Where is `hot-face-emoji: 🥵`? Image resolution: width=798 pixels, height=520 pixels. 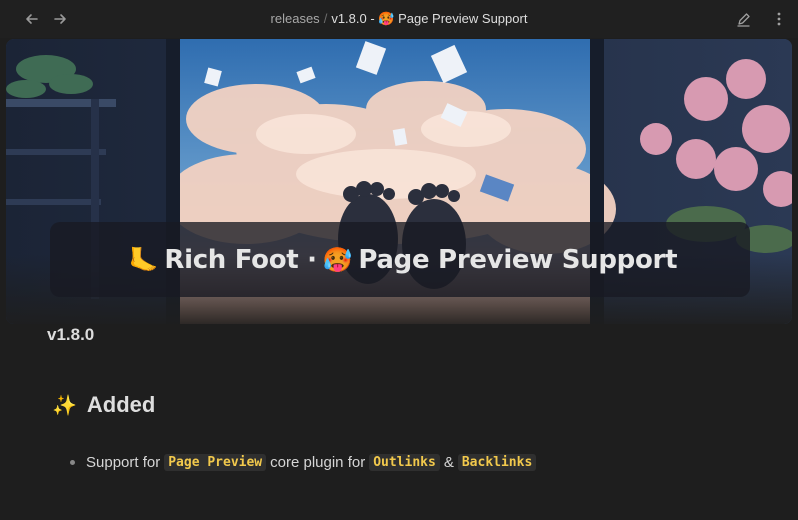
hot-face-emoji: 🥵 is located at coordinates (337, 259).